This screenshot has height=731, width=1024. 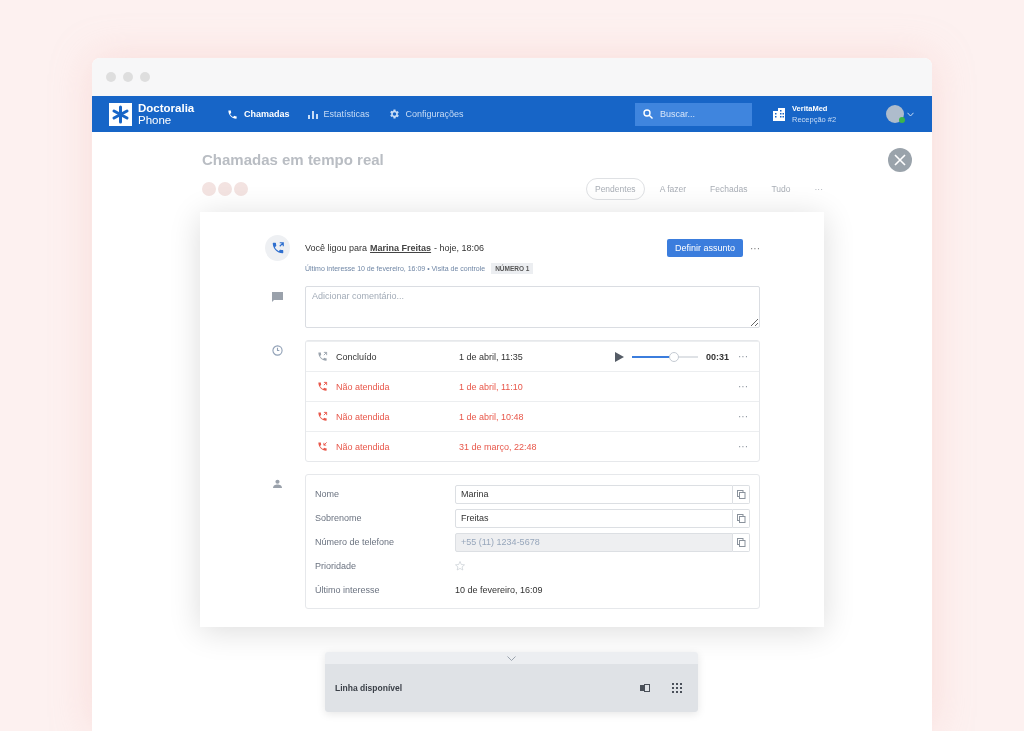 I want to click on expand-toggle, so click(x=511, y=658).